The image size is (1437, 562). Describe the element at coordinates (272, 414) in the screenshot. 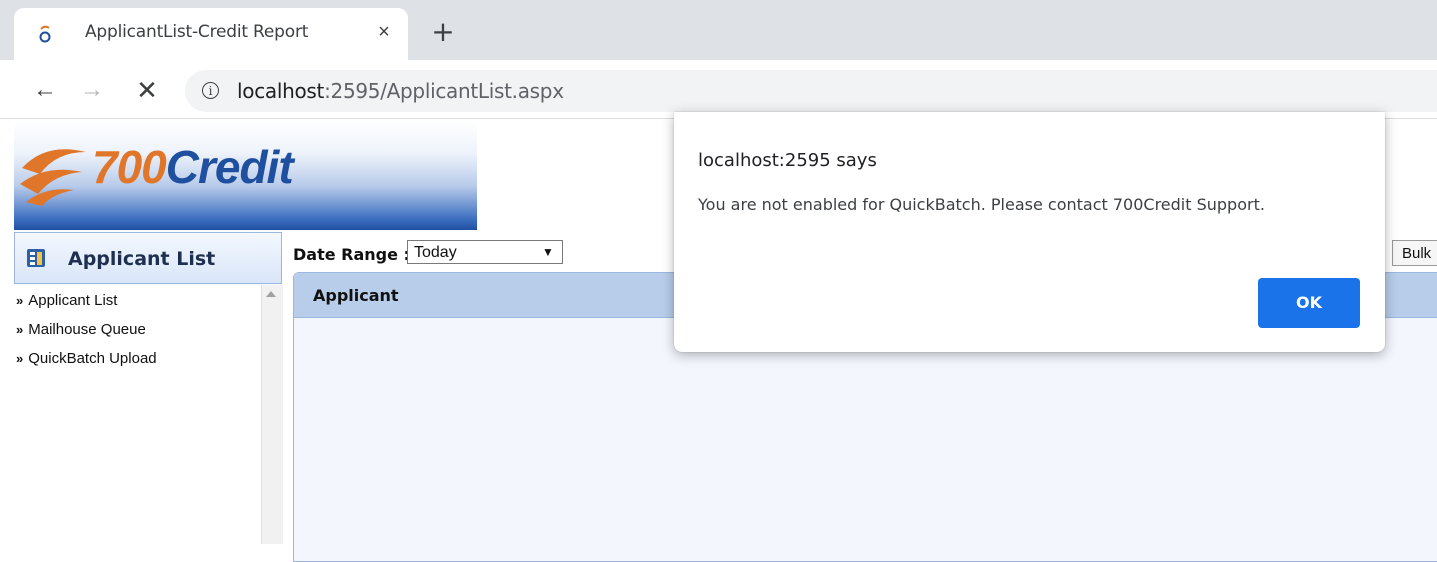

I see `sidebar-scrollbar` at that location.